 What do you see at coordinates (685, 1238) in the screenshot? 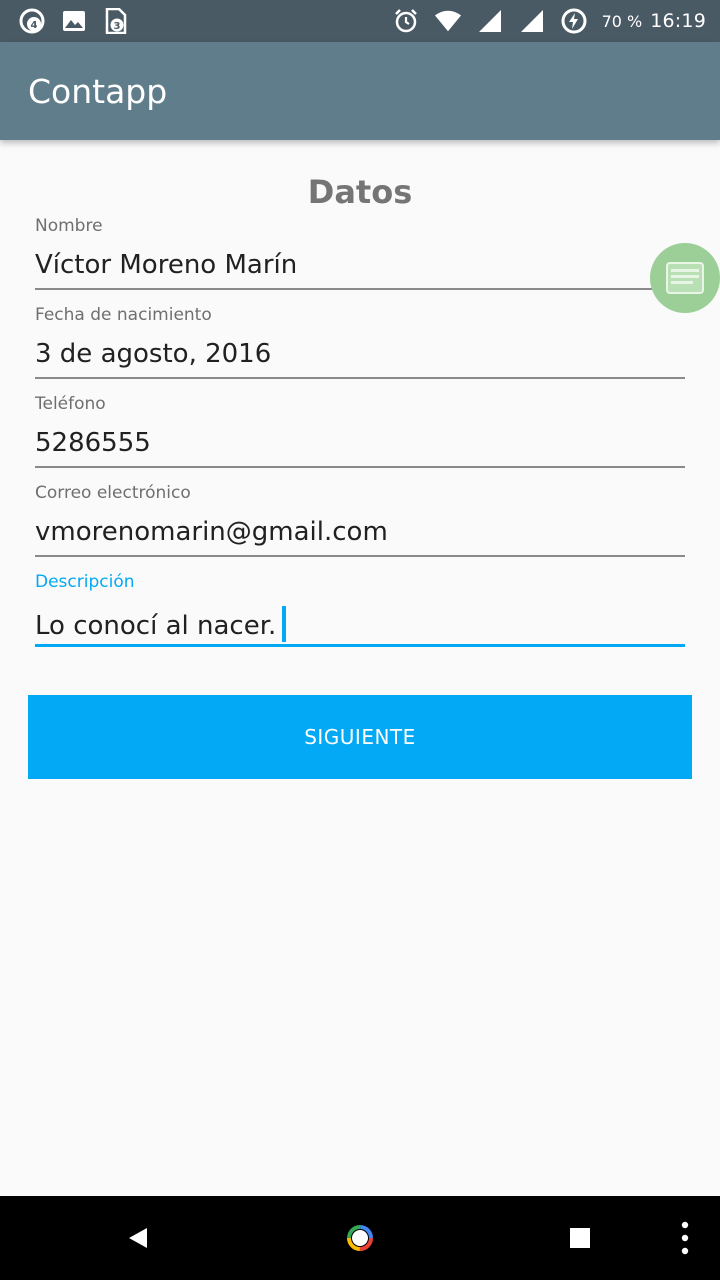
I see `more-icon` at bounding box center [685, 1238].